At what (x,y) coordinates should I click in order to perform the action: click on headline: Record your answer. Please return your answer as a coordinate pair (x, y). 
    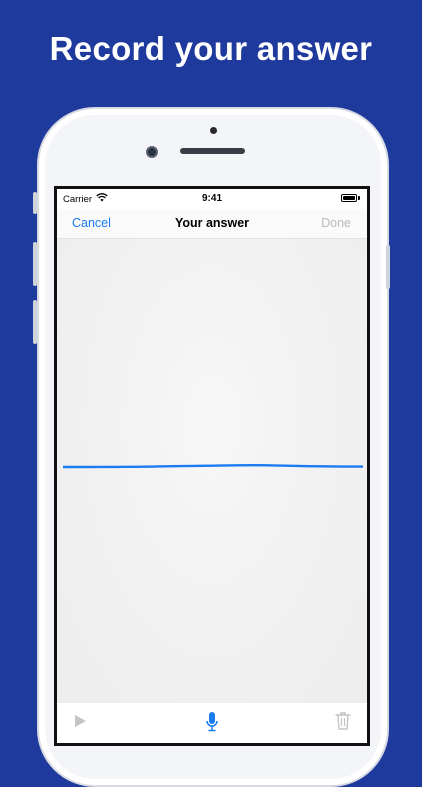
    Looking at the image, I should click on (211, 48).